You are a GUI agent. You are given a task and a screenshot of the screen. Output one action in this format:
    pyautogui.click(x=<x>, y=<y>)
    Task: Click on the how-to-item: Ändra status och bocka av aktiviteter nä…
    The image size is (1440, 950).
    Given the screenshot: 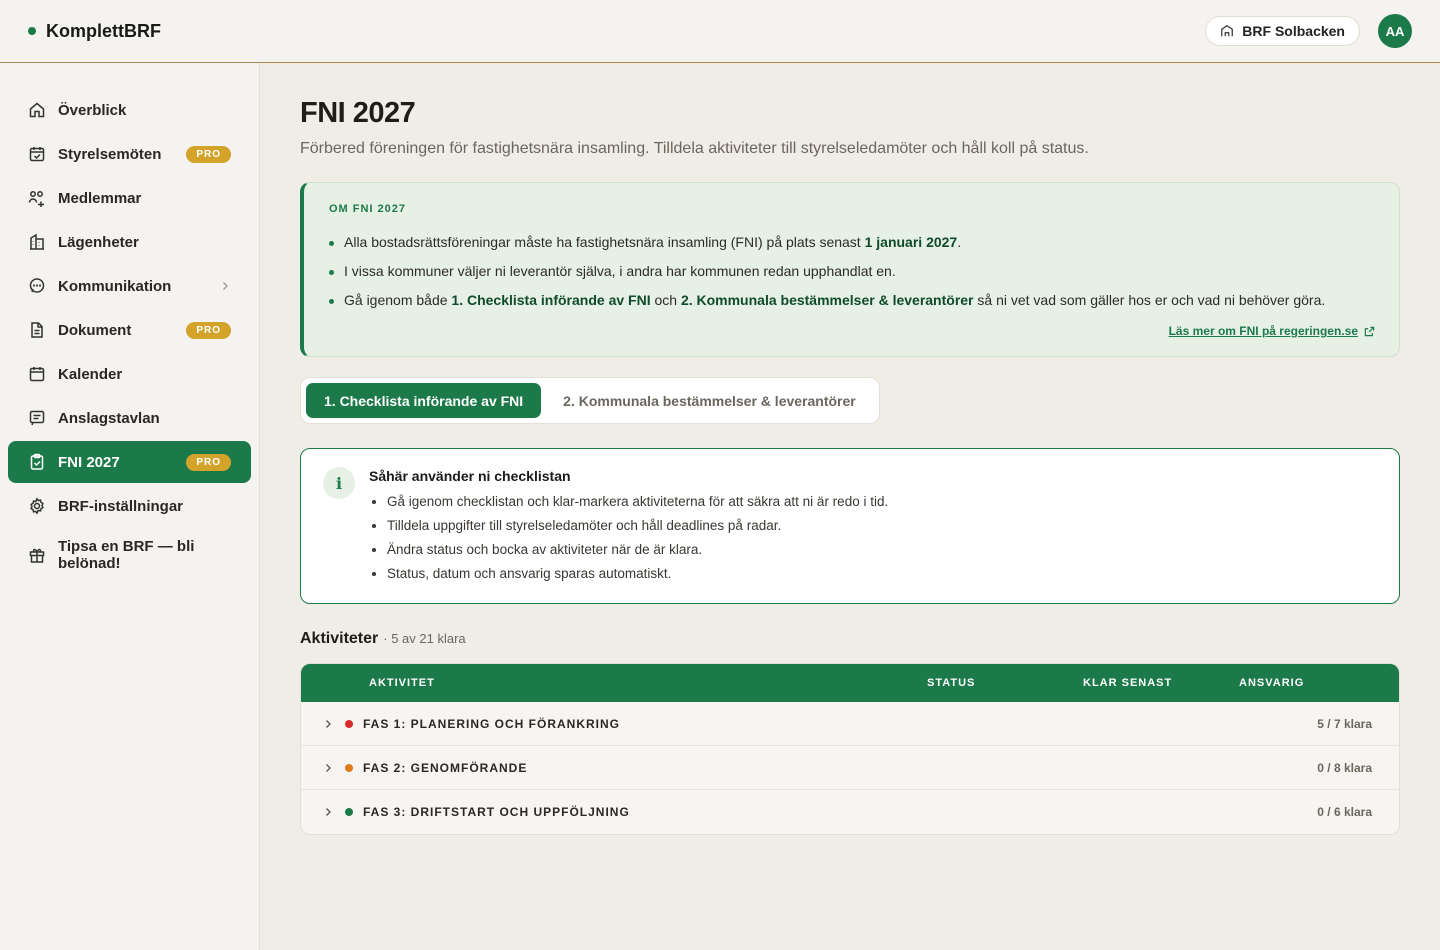 What is the action you would take?
    pyautogui.click(x=637, y=550)
    